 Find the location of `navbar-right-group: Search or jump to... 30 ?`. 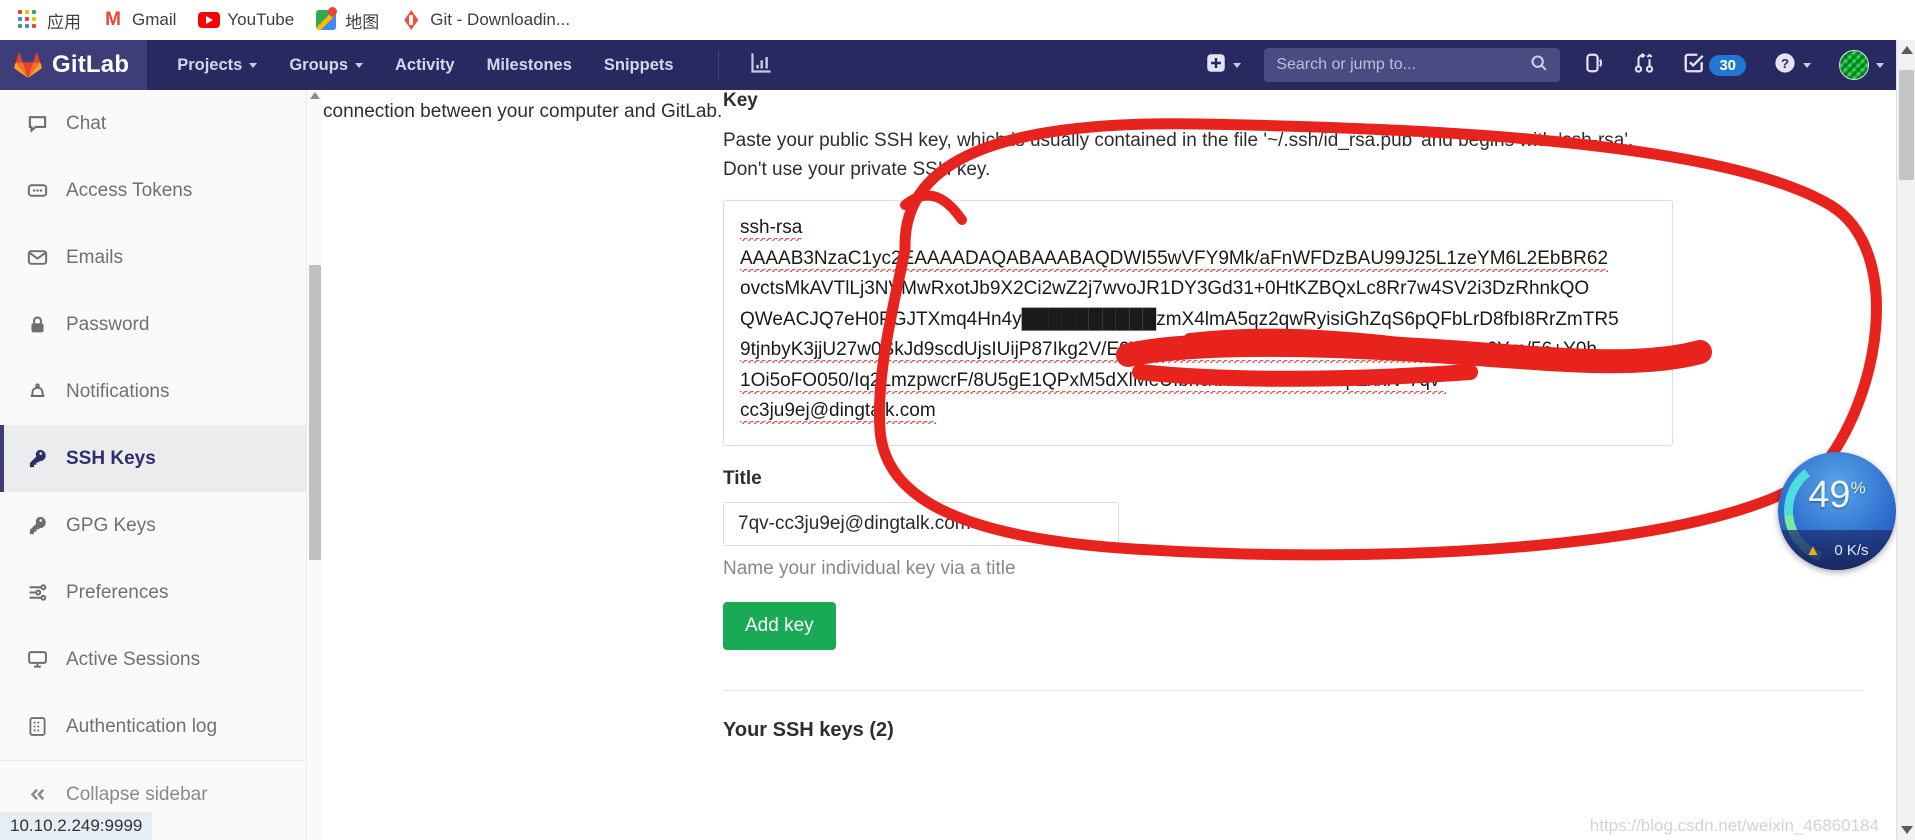

navbar-right-group: Search or jump to... 30 ? is located at coordinates (1554, 65).